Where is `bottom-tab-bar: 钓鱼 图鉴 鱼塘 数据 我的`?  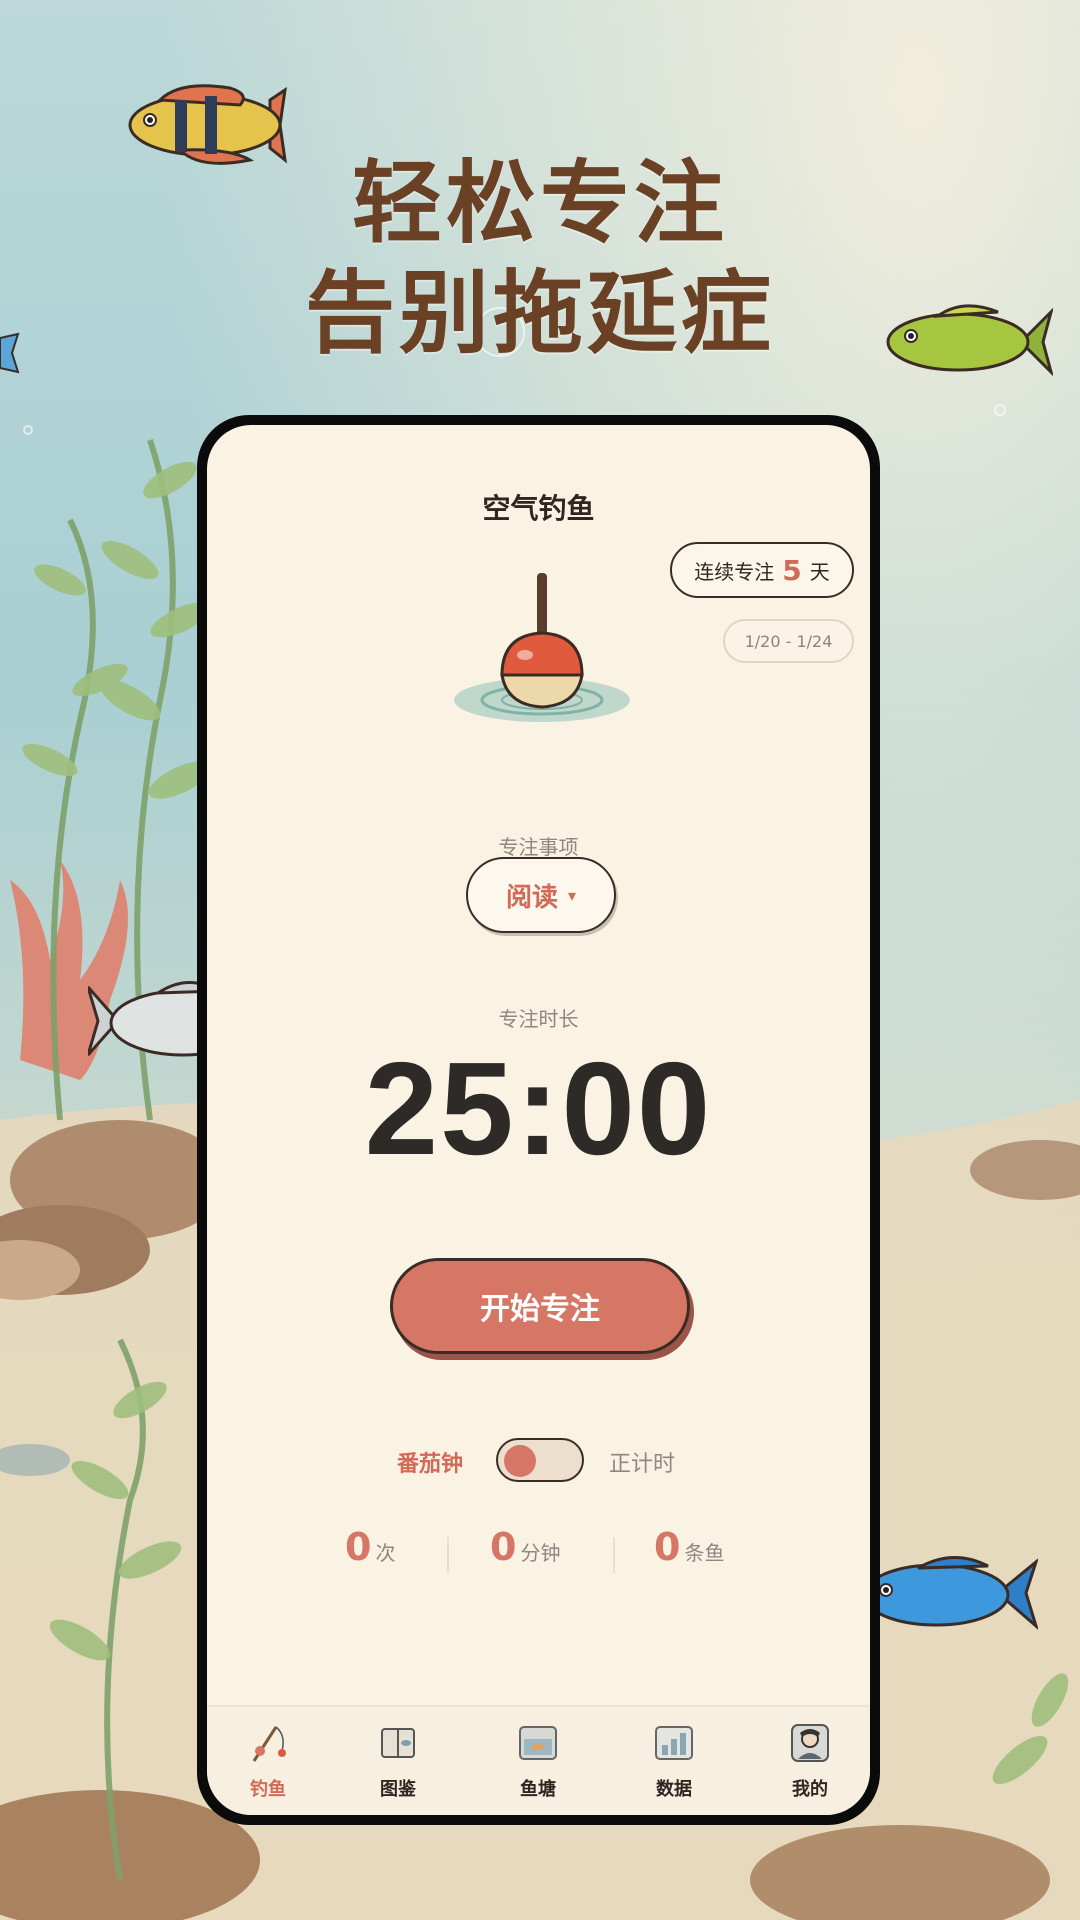 bottom-tab-bar: 钓鱼 图鉴 鱼塘 数据 我的 is located at coordinates (538, 1760).